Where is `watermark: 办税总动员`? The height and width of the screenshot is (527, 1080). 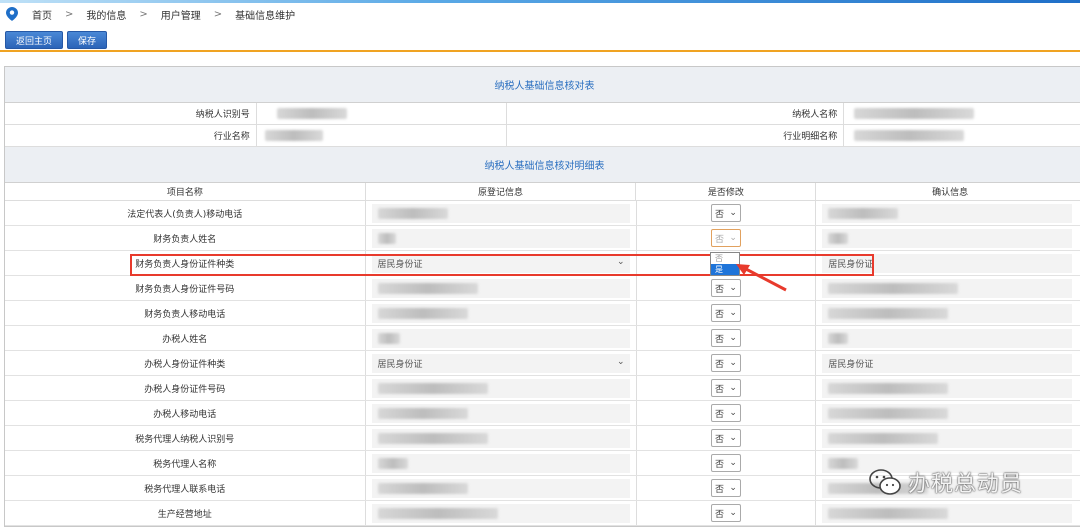
watermark: 办税总动员 is located at coordinates (945, 482).